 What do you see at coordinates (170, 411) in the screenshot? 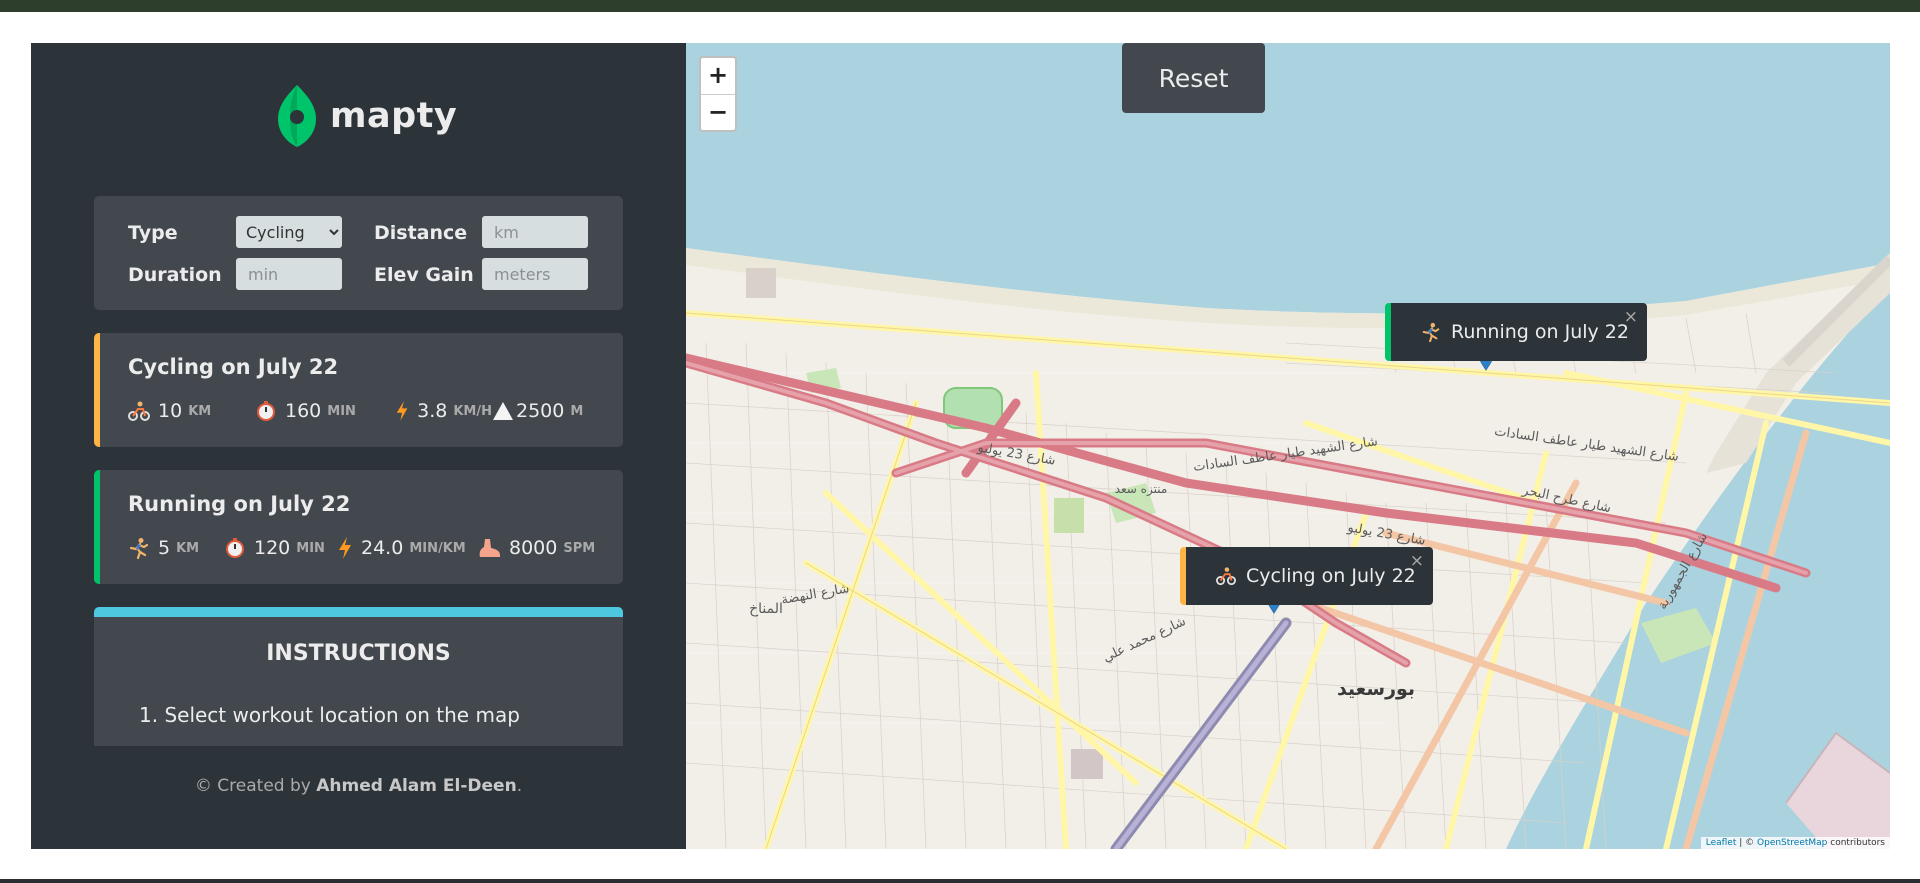
I see `distance-value: 10` at bounding box center [170, 411].